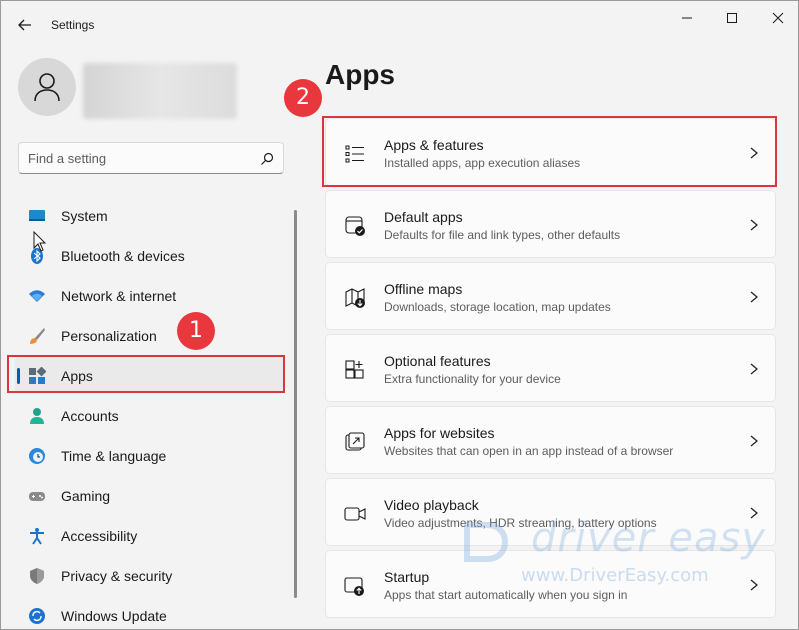 The image size is (799, 630). Describe the element at coordinates (355, 441) in the screenshot. I see `open-link-icon` at that location.